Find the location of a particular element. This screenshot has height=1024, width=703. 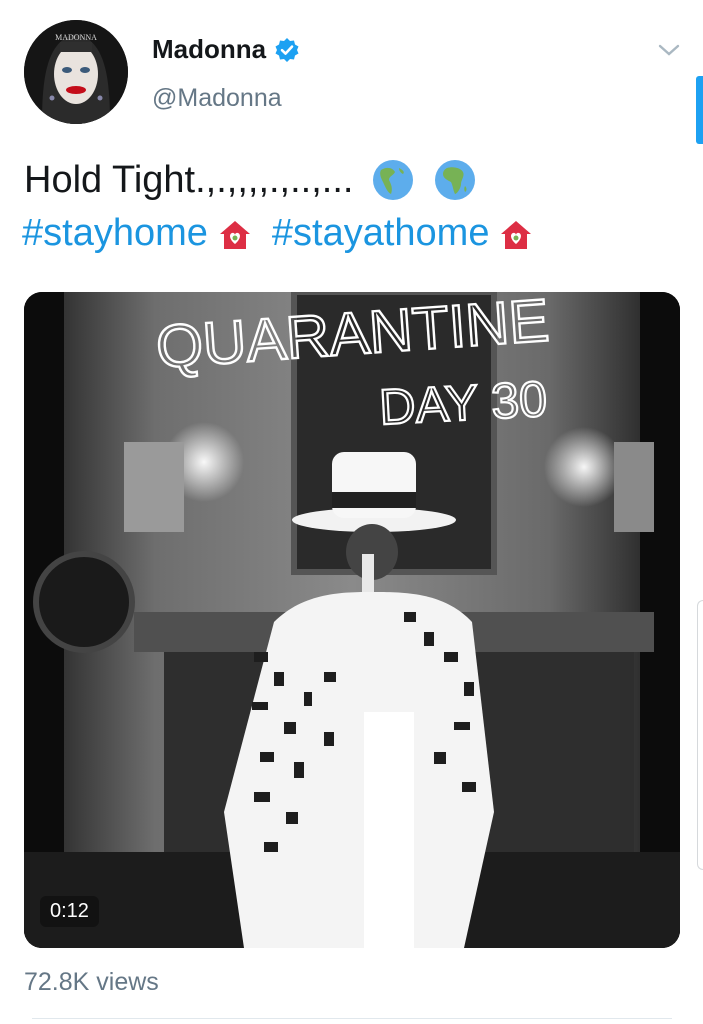

verified-badge-icon is located at coordinates (287, 50).